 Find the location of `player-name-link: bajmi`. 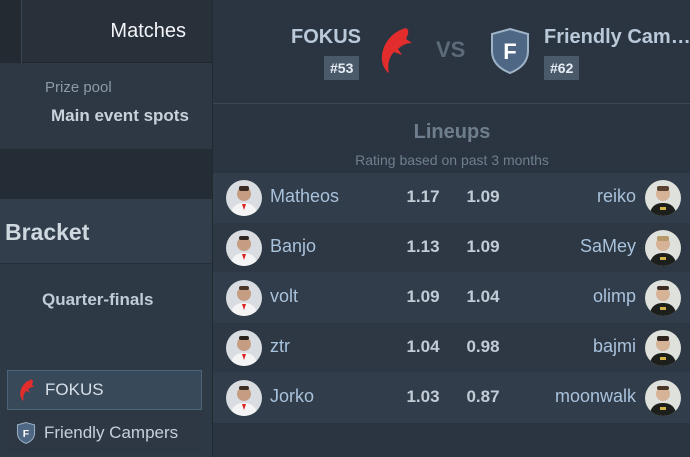

player-name-link: bajmi is located at coordinates (614, 346).